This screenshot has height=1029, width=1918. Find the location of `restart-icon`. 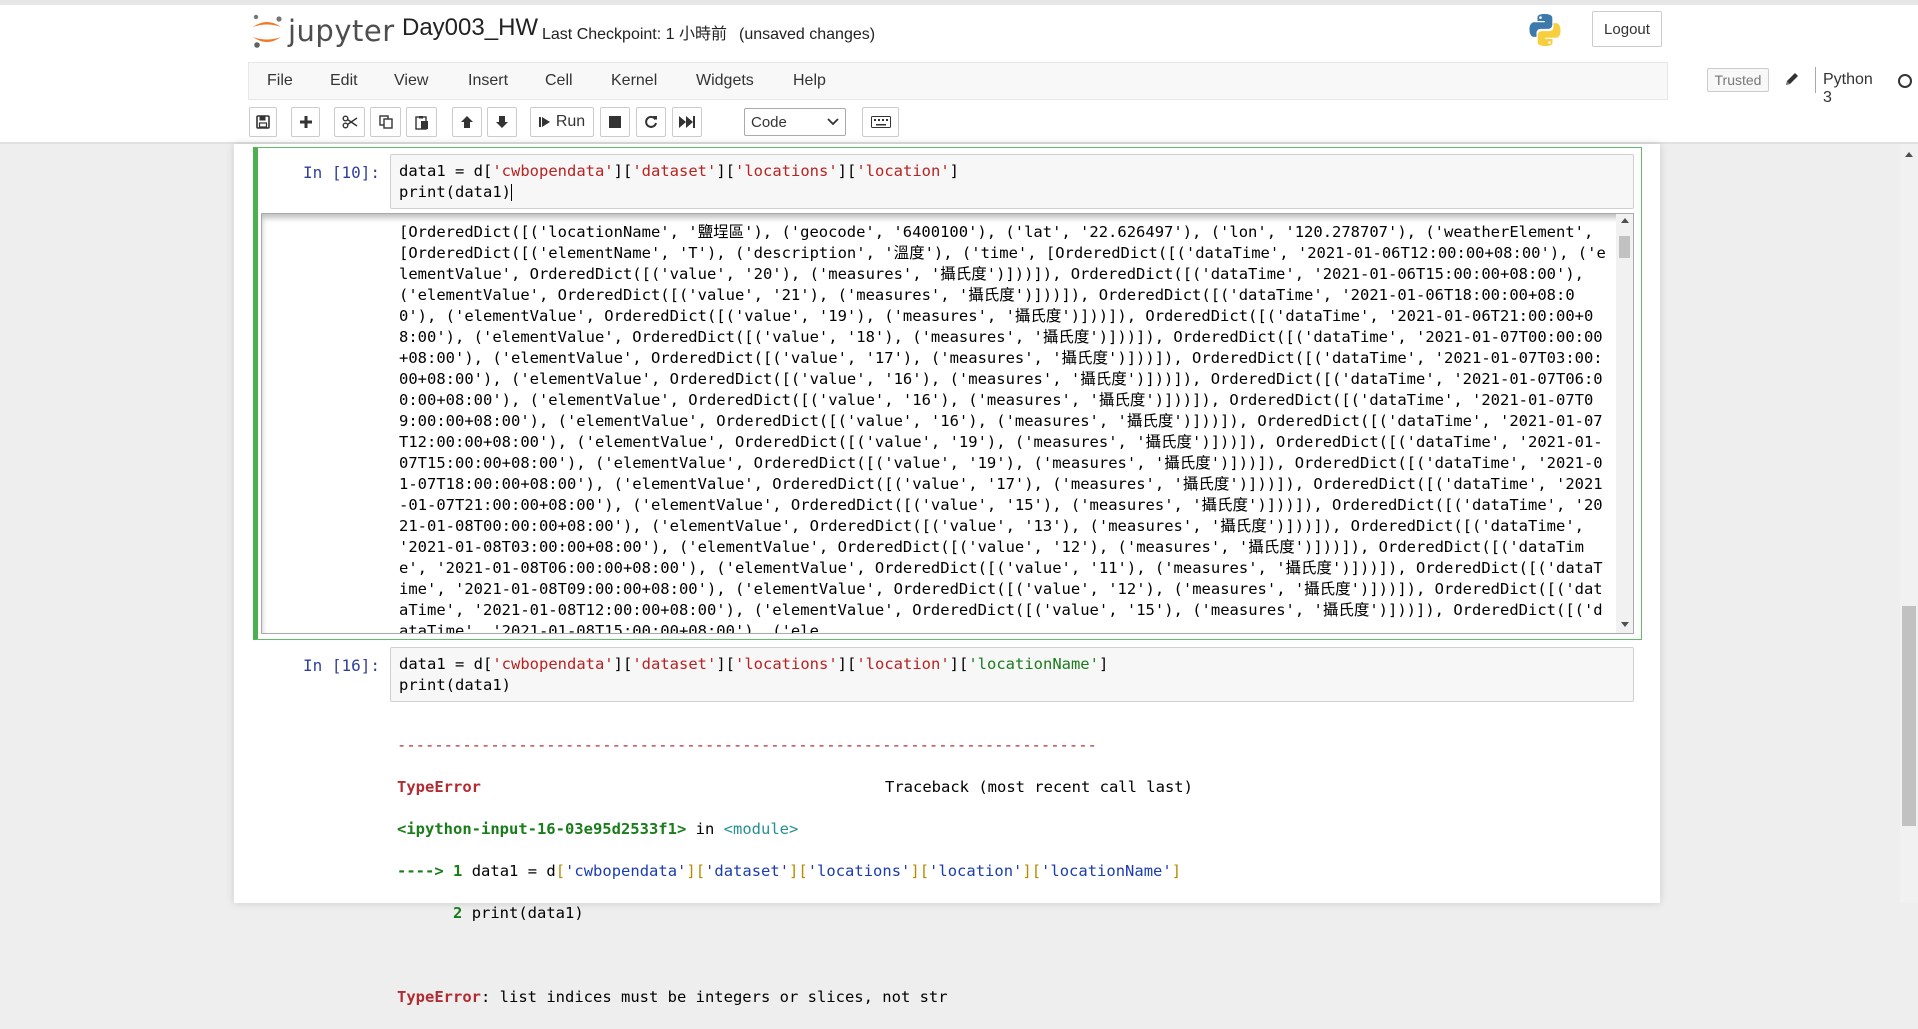

restart-icon is located at coordinates (651, 121).